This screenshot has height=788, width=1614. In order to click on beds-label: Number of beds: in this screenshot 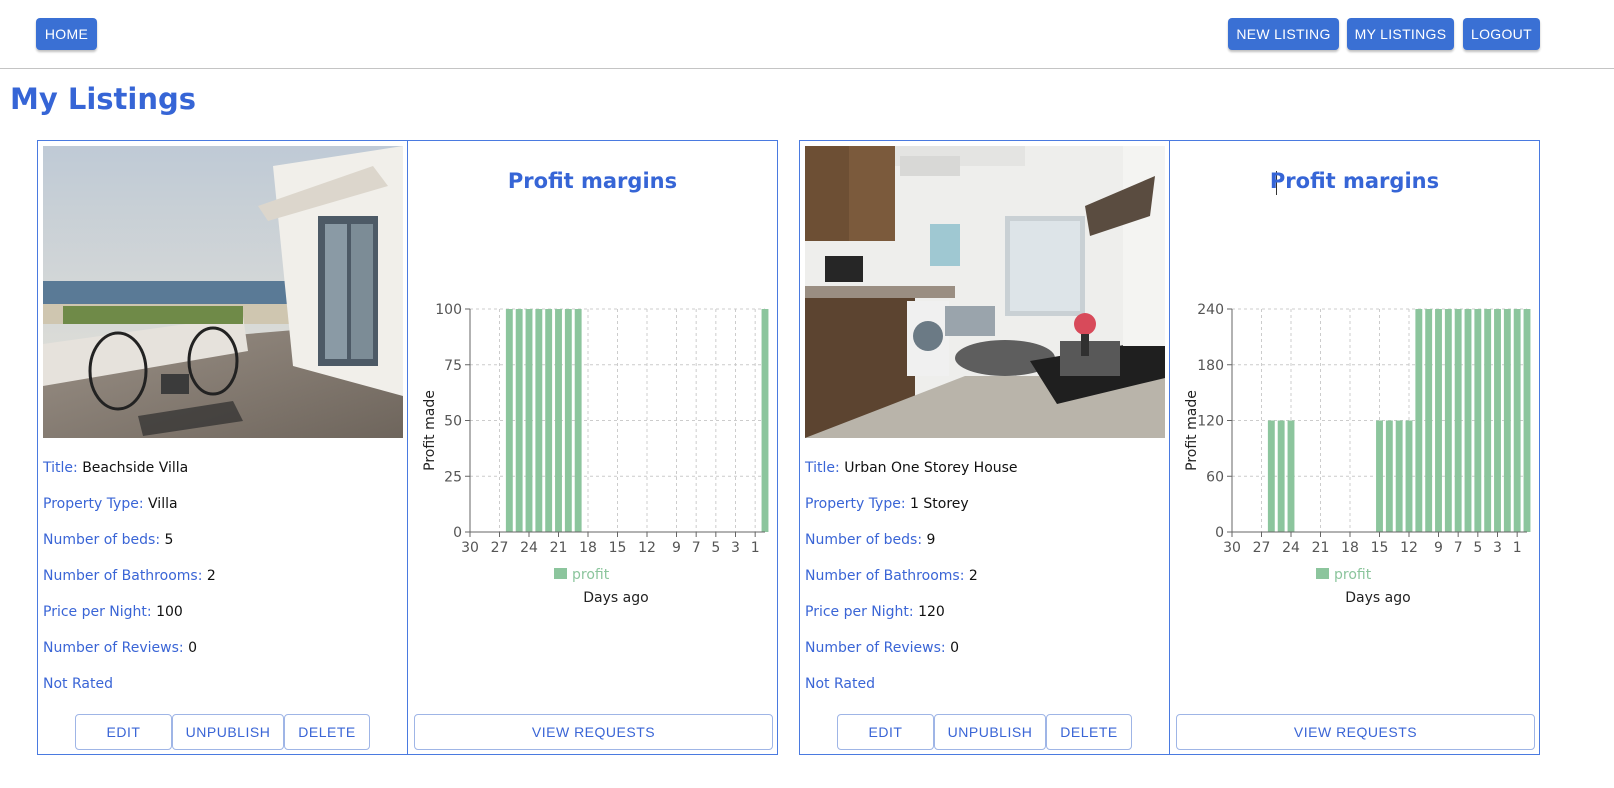, I will do `click(864, 540)`.